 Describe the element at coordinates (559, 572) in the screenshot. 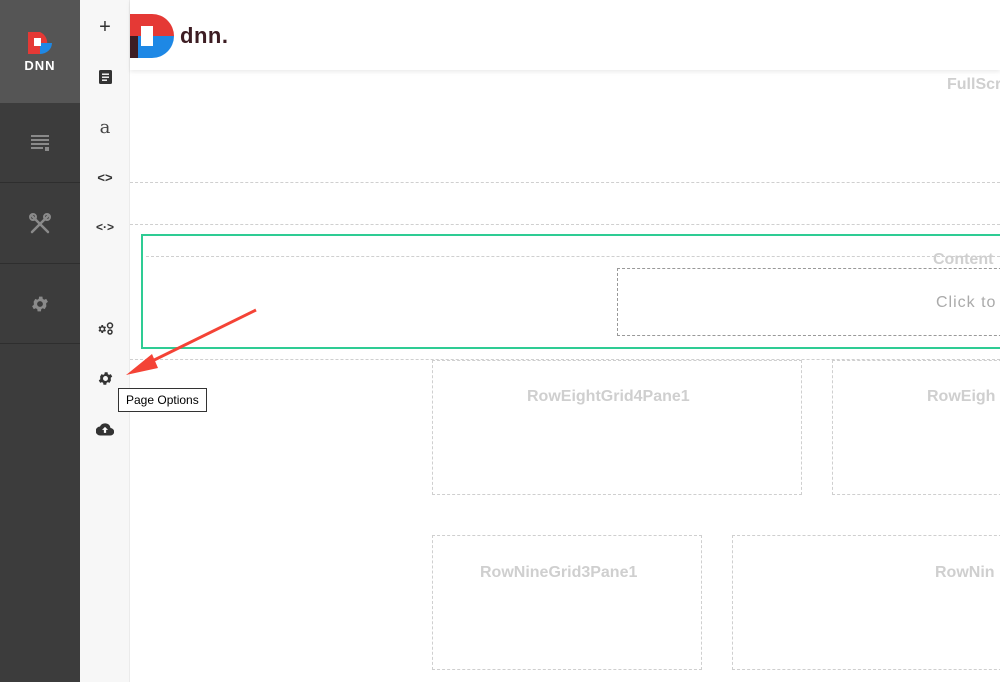

I see `pane-label-row-nine-1: RowNineGrid3Pane1` at that location.